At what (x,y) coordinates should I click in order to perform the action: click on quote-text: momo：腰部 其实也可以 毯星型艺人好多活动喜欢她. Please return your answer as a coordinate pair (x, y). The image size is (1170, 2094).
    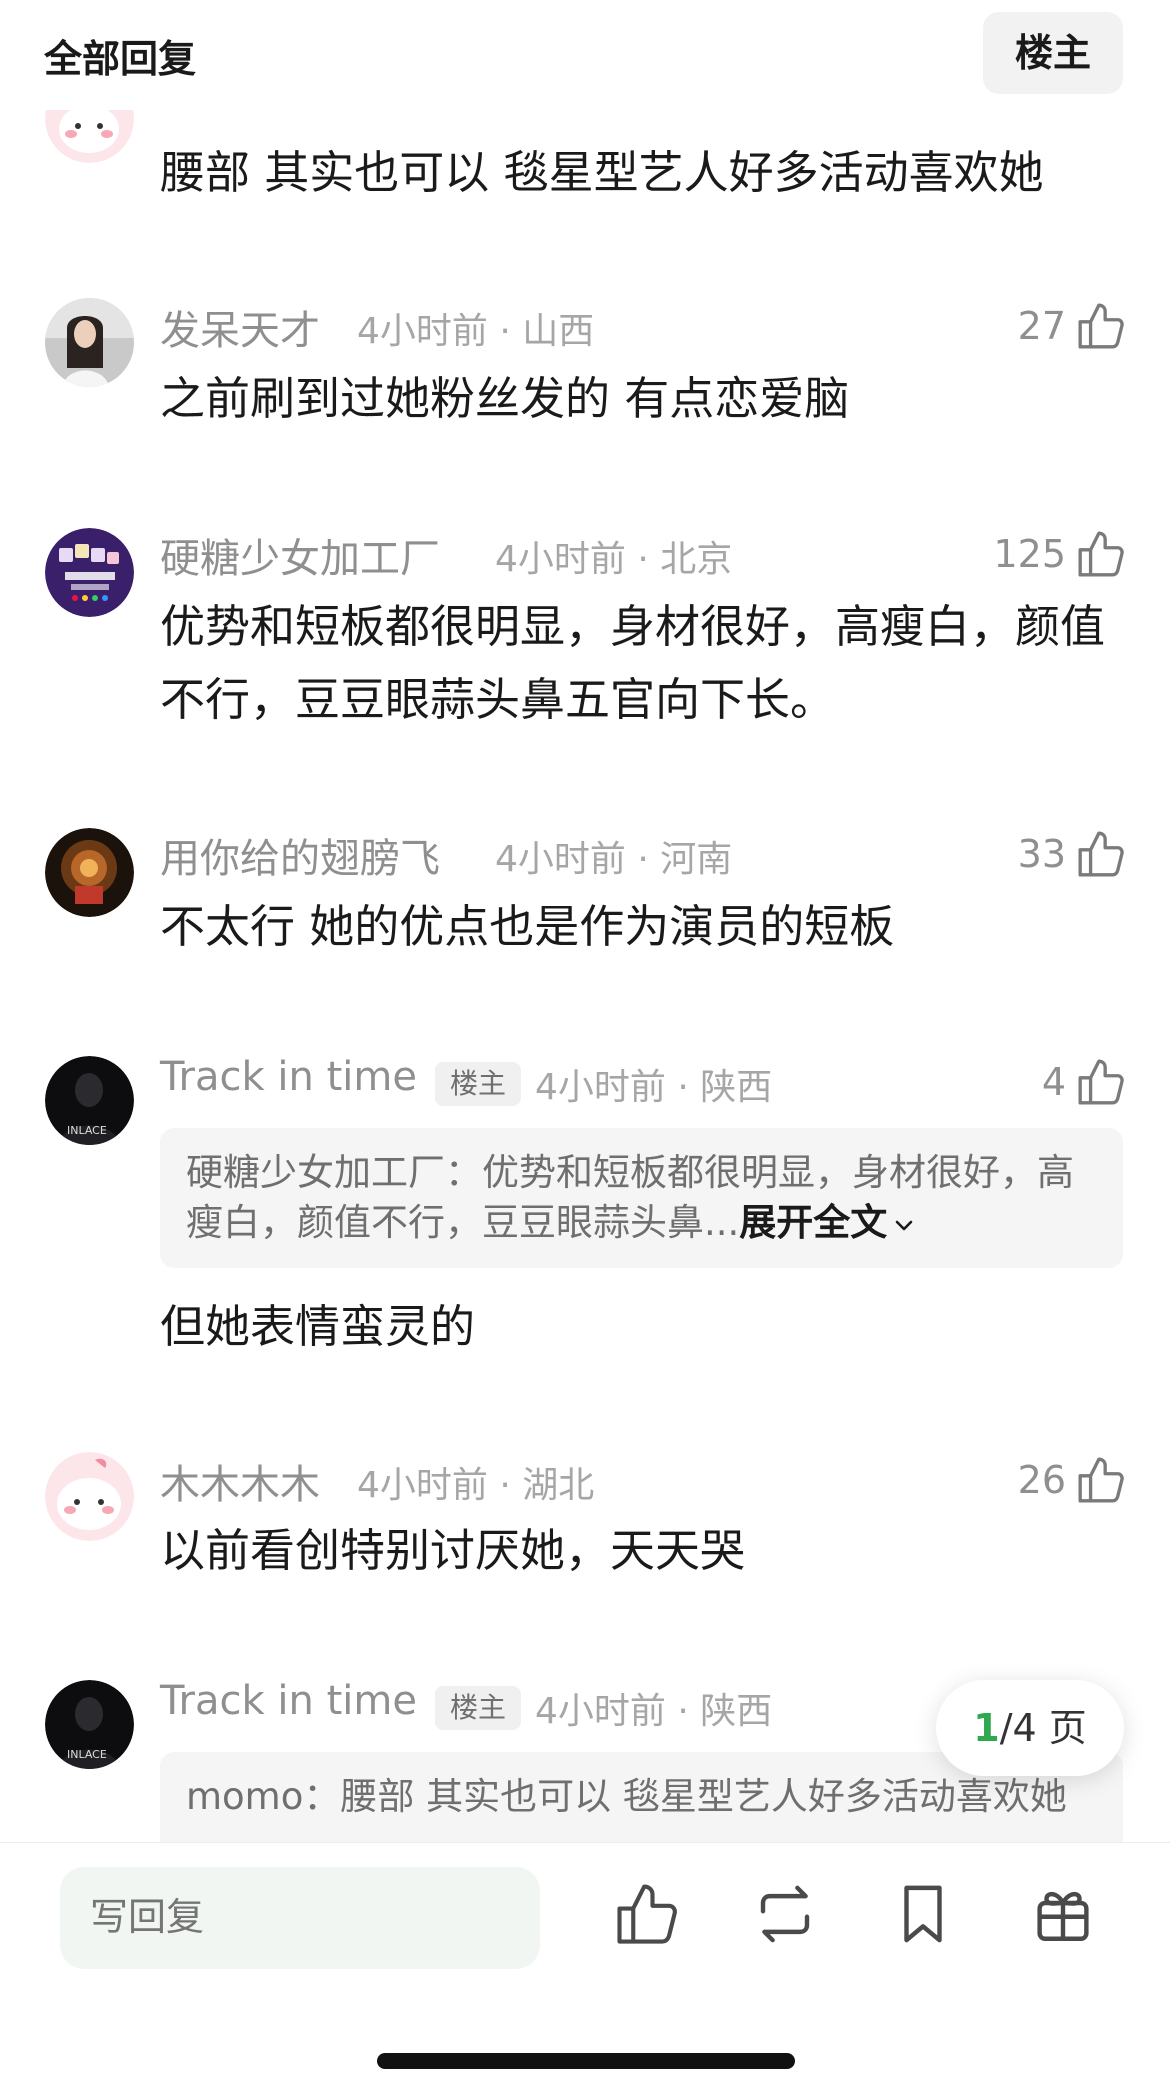
    Looking at the image, I should click on (641, 1797).